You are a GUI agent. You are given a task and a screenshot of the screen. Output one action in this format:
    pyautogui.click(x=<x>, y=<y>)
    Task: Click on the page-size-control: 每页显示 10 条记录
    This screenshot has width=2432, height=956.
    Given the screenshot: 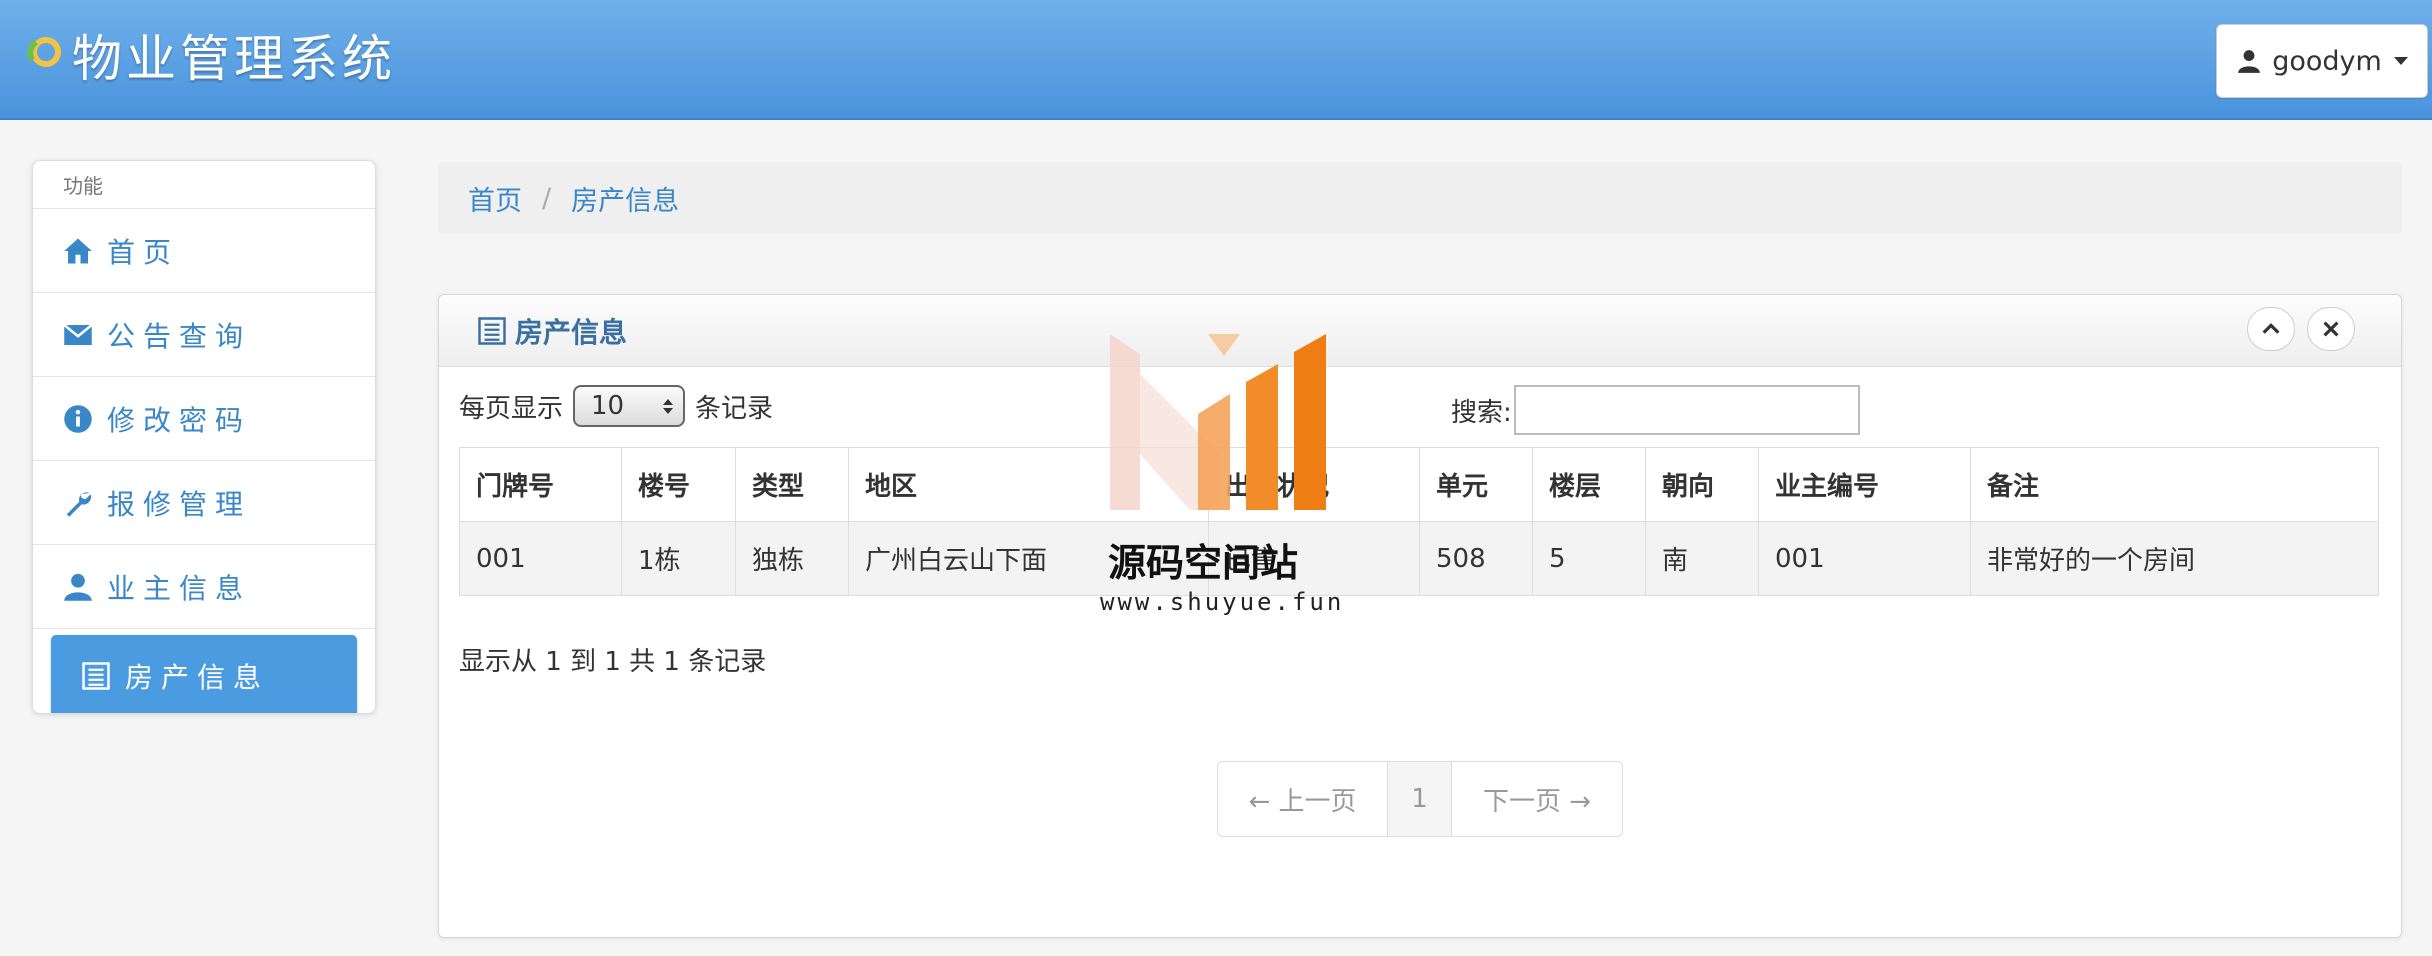 What is the action you would take?
    pyautogui.click(x=616, y=406)
    